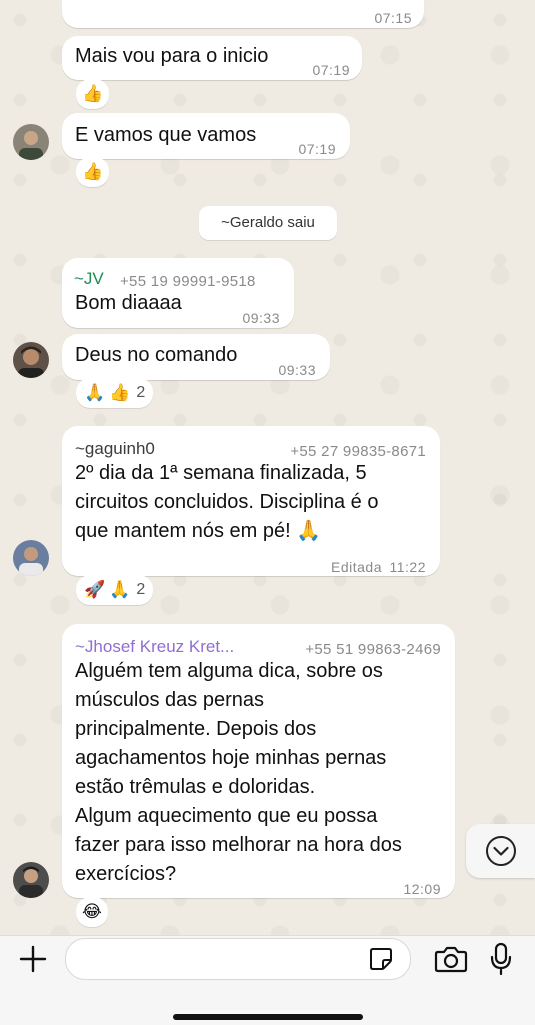 Image resolution: width=535 pixels, height=1025 pixels. Describe the element at coordinates (95, 589) in the screenshot. I see `rocket-icon: 🚀` at that location.